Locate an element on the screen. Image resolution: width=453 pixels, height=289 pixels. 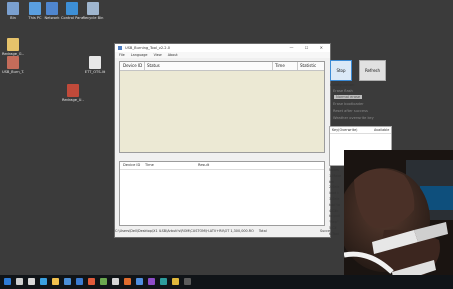
taskbar-explorer-icon is located at coordinates (55, 281).